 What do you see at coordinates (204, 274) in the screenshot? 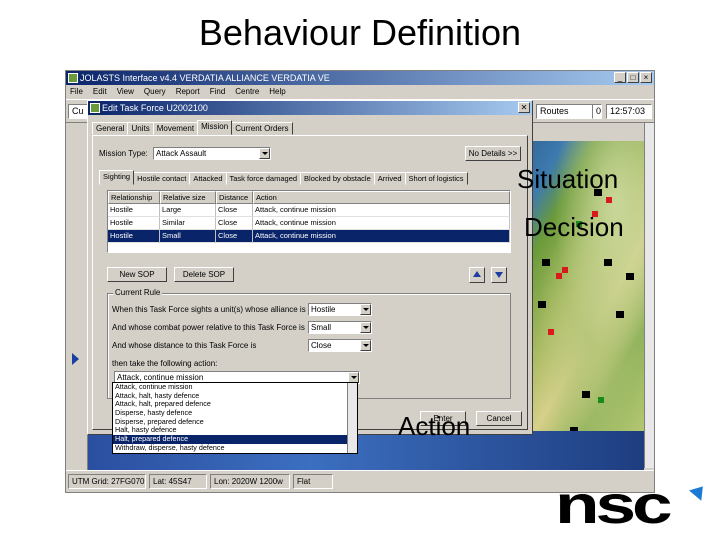
I see `delete-sop-button: Delete SOP` at bounding box center [204, 274].